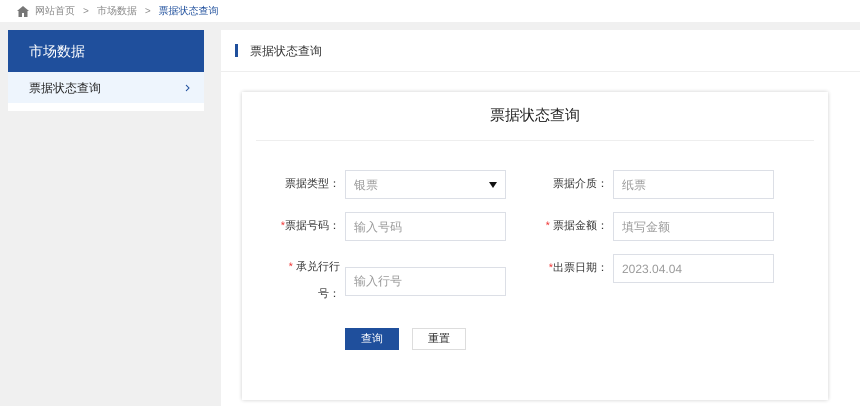 This screenshot has height=406, width=860. What do you see at coordinates (55, 11) in the screenshot?
I see `breadcrumb-link: 网站首页` at bounding box center [55, 11].